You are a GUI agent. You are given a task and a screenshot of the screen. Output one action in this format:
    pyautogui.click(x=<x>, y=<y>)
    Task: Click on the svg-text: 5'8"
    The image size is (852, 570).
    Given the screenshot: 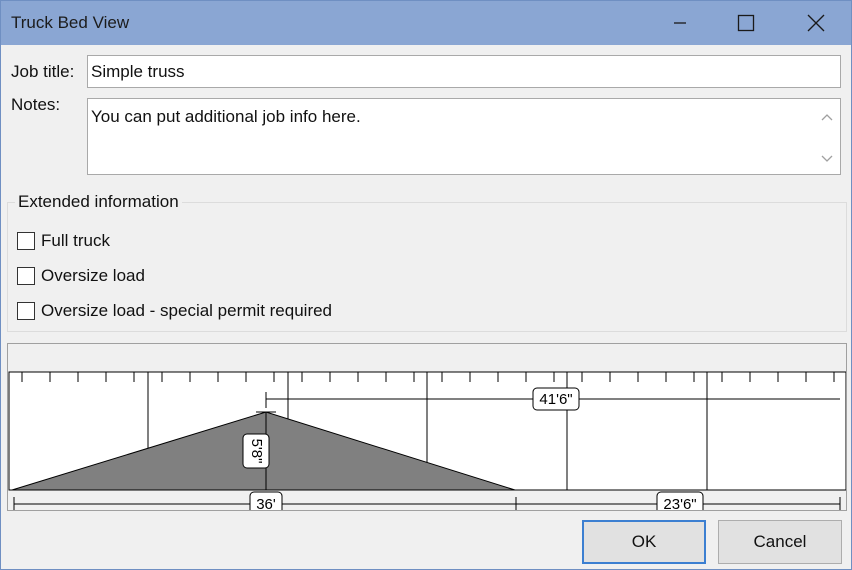 What is the action you would take?
    pyautogui.click(x=256, y=451)
    